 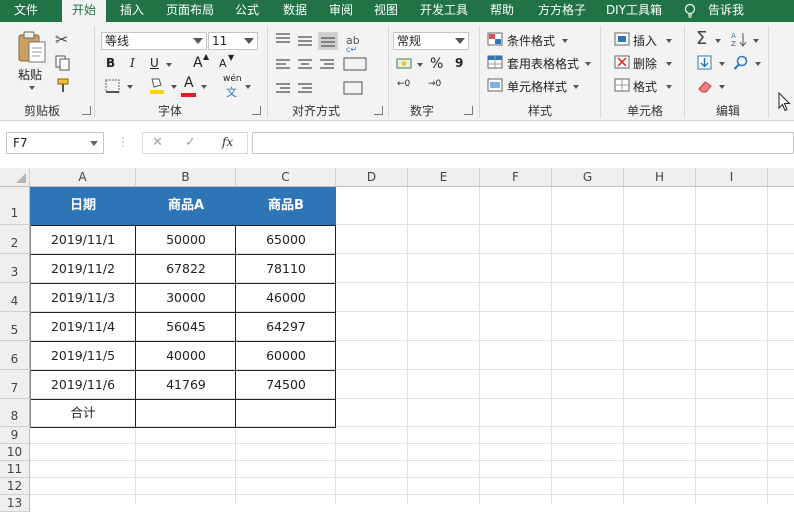 I want to click on tab-review: 审阅, so click(x=341, y=11).